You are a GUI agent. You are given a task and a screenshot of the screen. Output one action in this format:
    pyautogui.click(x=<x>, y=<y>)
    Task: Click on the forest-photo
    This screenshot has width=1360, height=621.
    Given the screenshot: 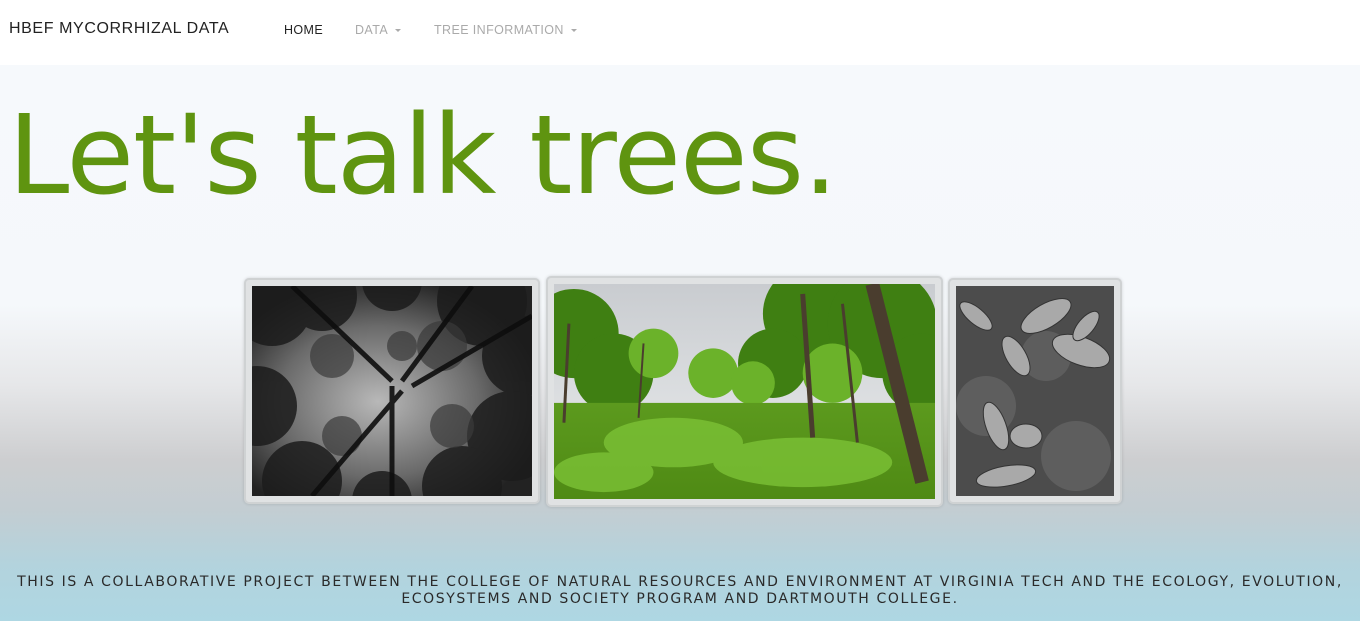 What is the action you would take?
    pyautogui.click(x=744, y=391)
    